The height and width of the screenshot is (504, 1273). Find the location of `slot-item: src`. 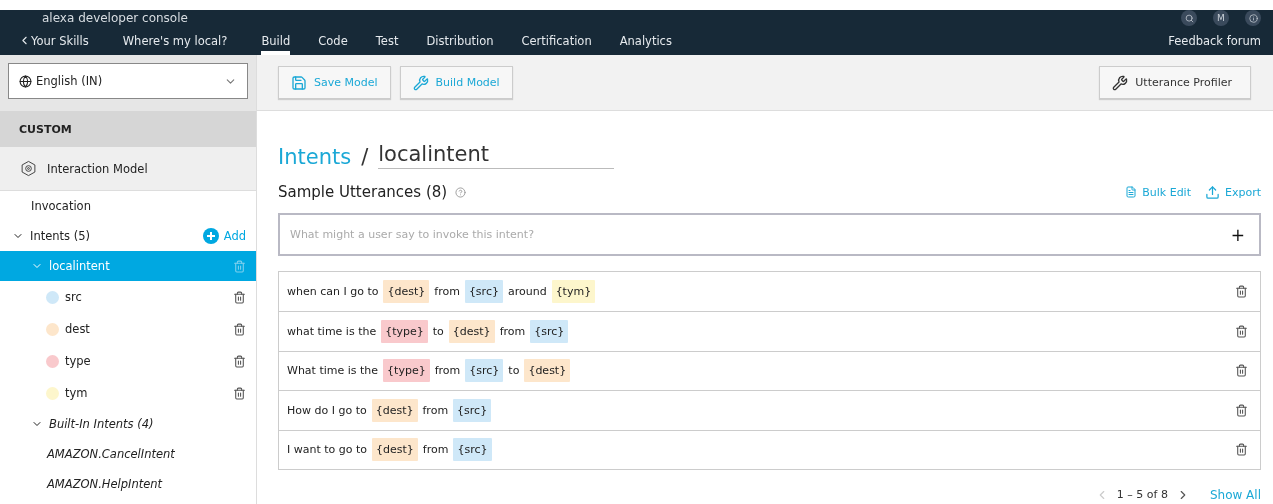

slot-item: src is located at coordinates (128, 297).